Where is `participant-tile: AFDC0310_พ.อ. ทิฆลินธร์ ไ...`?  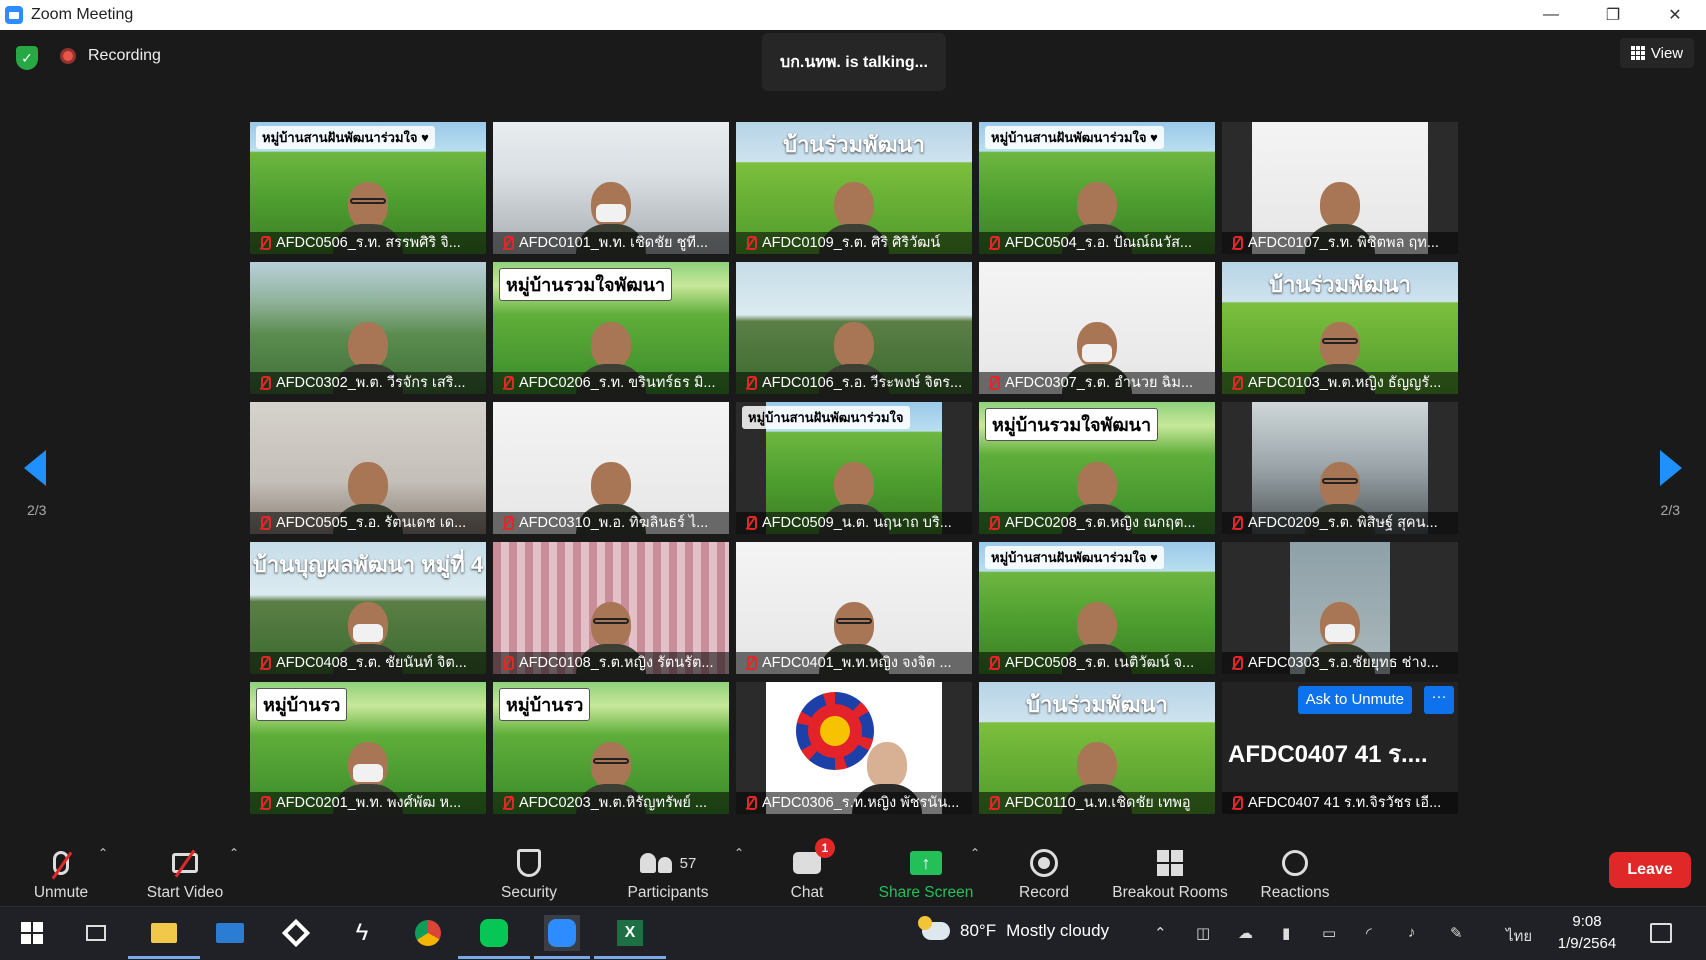
participant-tile: AFDC0310_พ.อ. ทิฆลินธร์ ไ... is located at coordinates (611, 468).